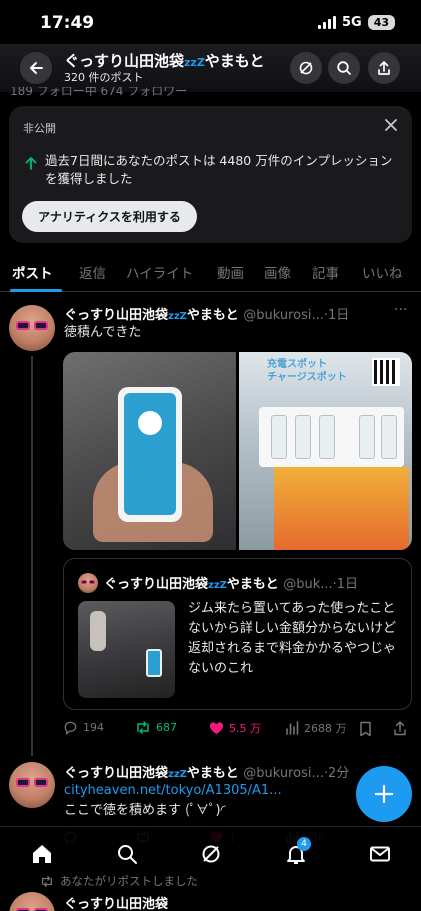  What do you see at coordinates (219, 169) in the screenshot?
I see `impressions-message: 過去7日間にあなたのポストは 4480 万件のインプレッションを獲得しました` at bounding box center [219, 169].